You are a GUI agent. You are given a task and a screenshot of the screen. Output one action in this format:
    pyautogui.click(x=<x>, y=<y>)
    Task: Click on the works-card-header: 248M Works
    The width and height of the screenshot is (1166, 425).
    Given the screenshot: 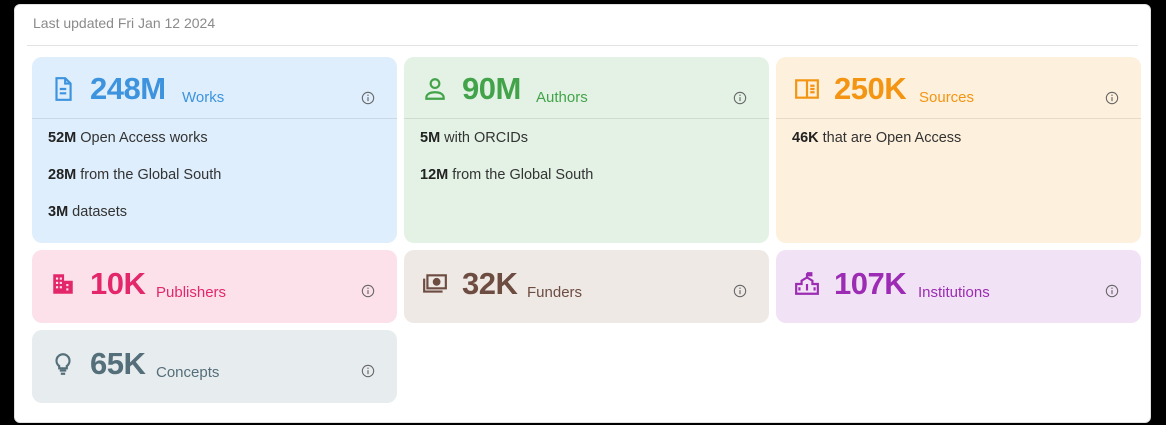 What is the action you would take?
    pyautogui.click(x=214, y=88)
    